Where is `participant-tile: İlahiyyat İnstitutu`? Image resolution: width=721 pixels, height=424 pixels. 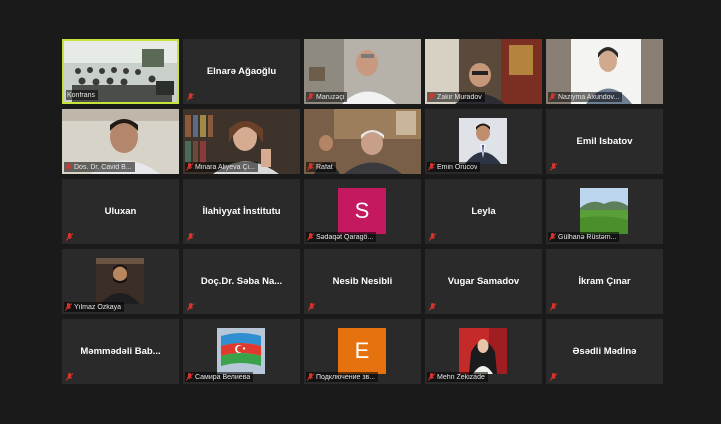 participant-tile: İlahiyyat İnstitutu is located at coordinates (241, 211).